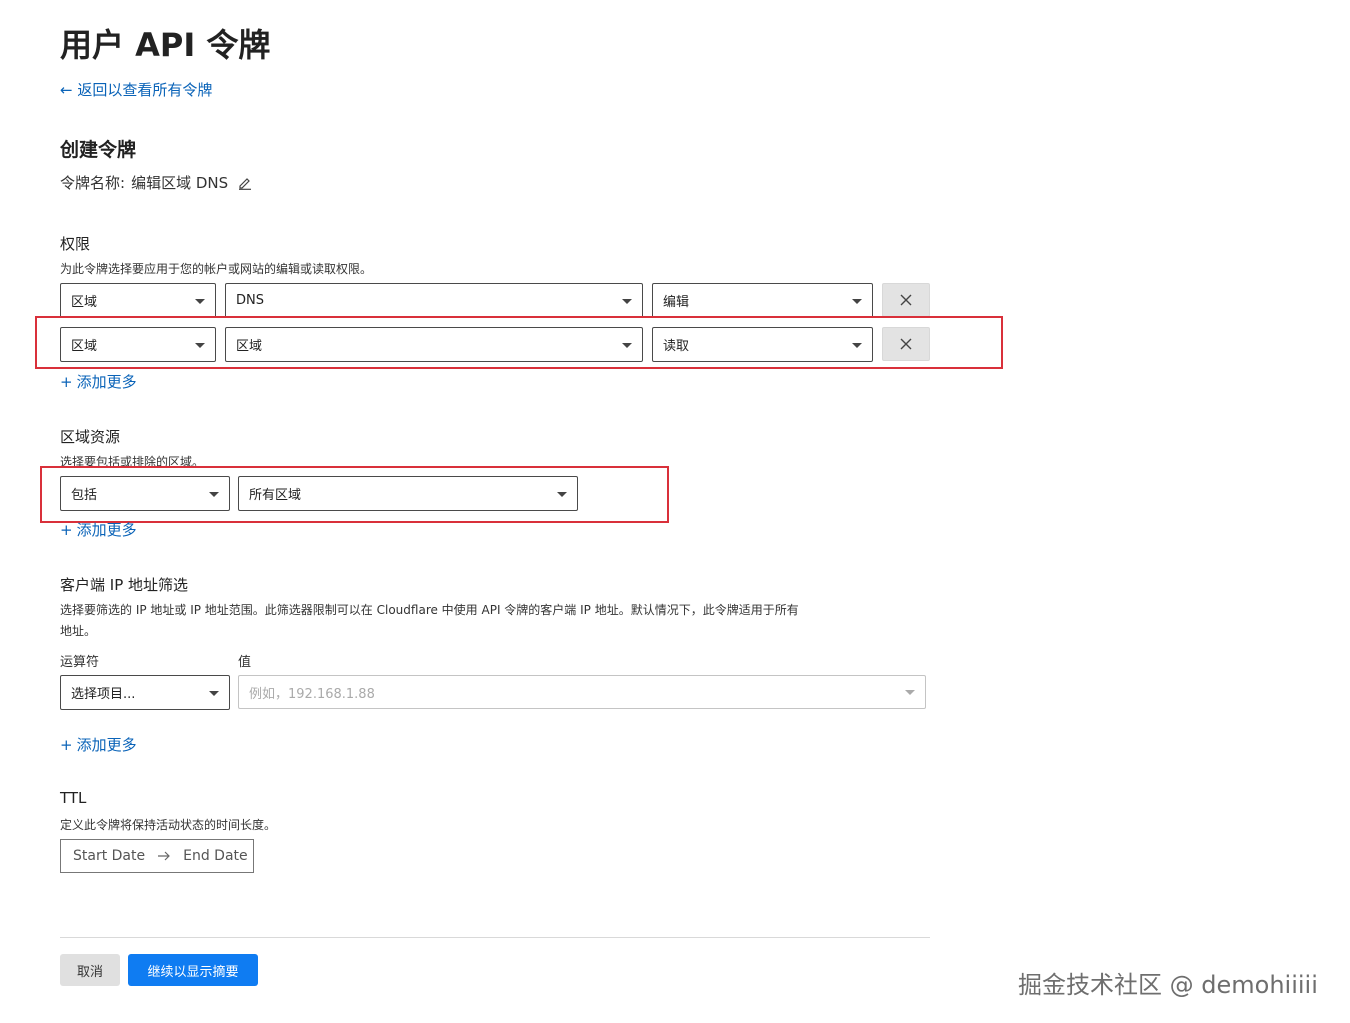 This screenshot has height=1023, width=1350. I want to click on add-more-zones-link: + 添加更多, so click(98, 529).